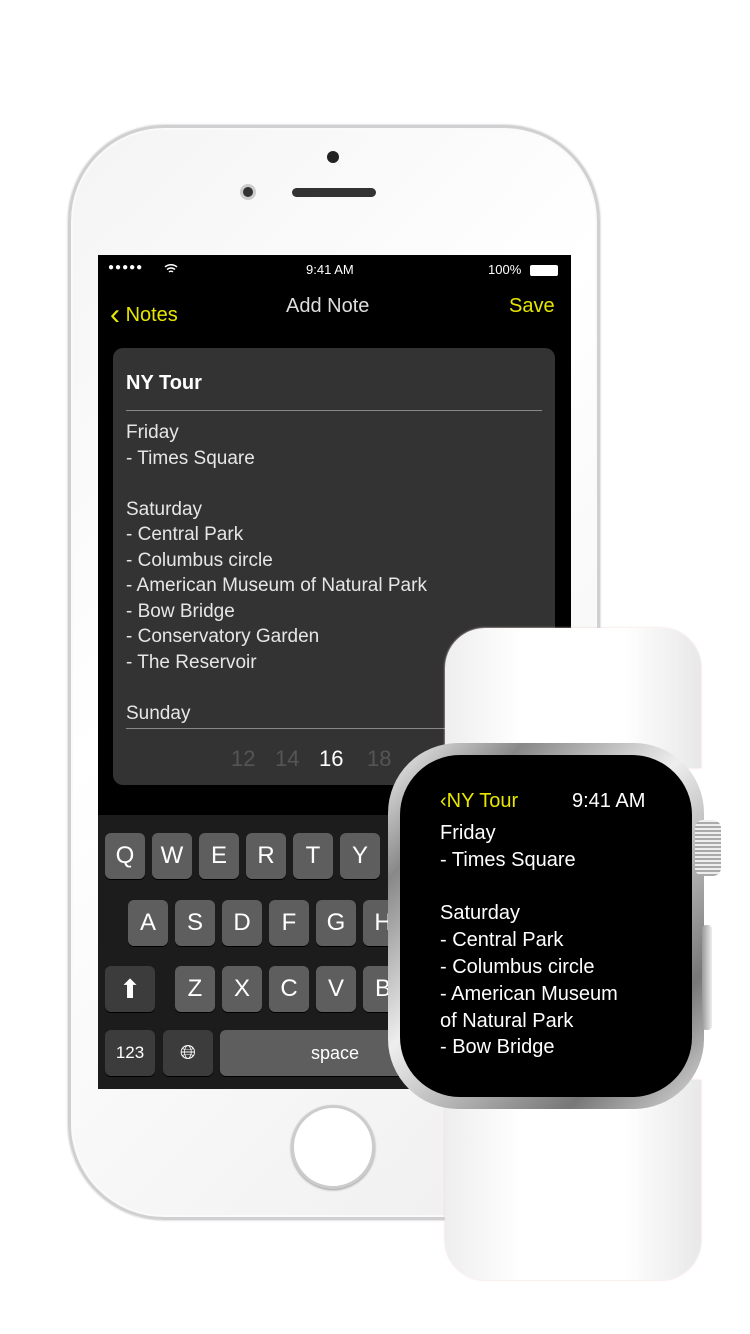 Image resolution: width=750 pixels, height=1334 pixels. I want to click on font-size-option: 12, so click(243, 759).